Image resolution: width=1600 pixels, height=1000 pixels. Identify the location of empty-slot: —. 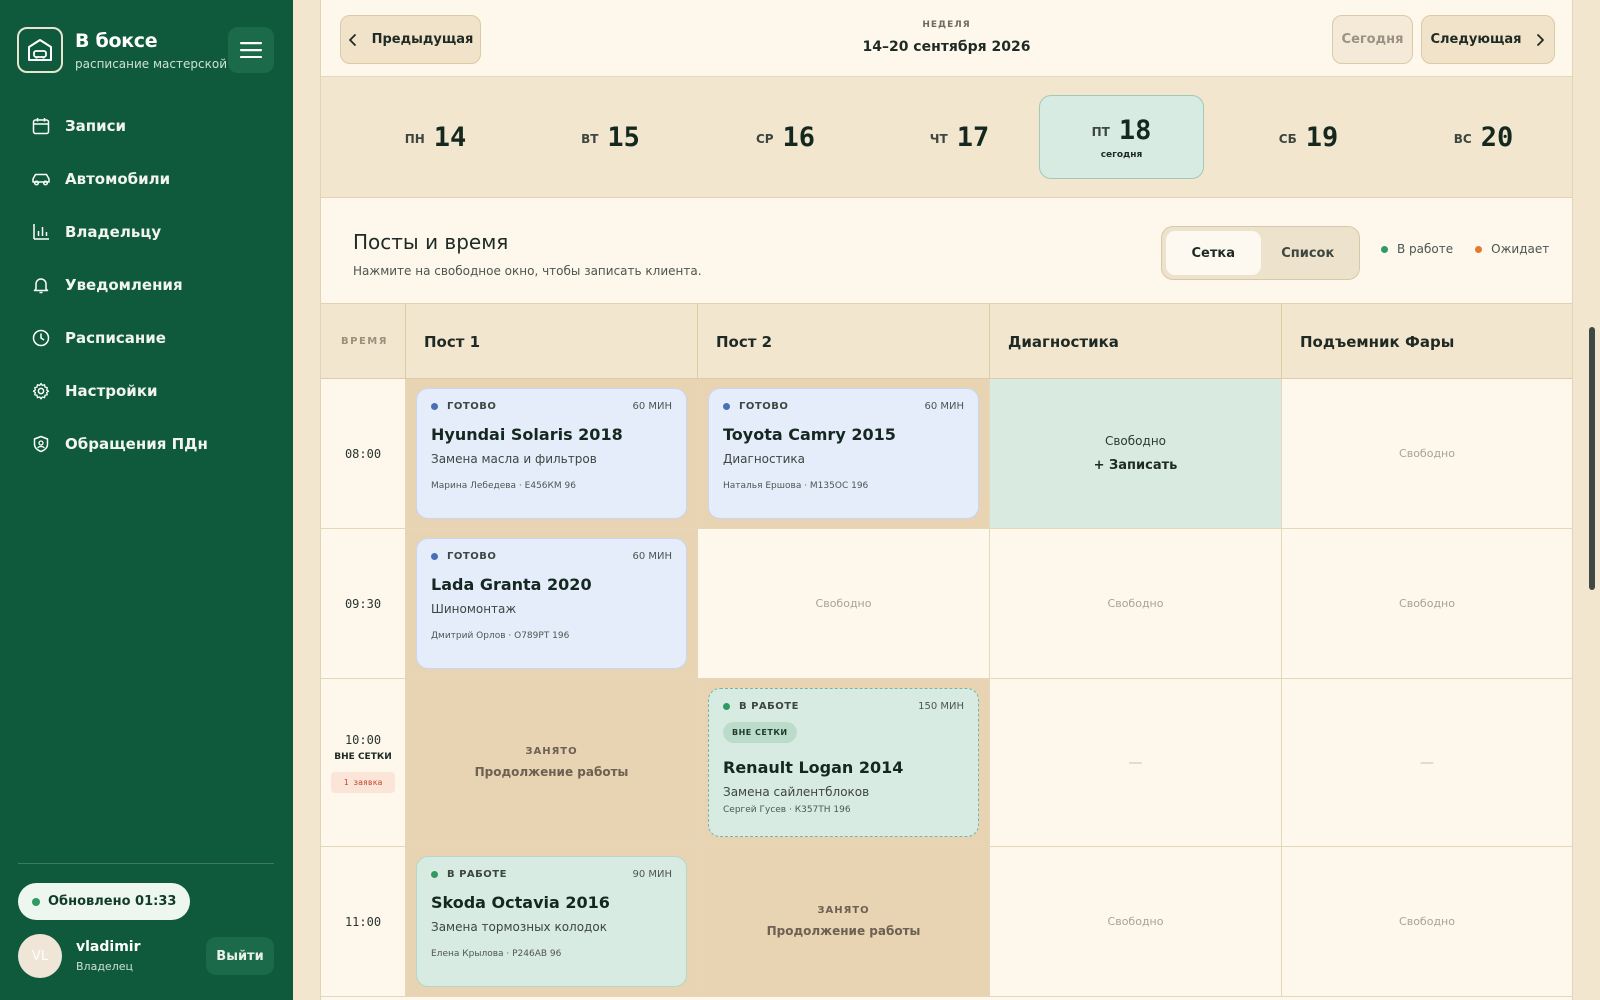
(1136, 763).